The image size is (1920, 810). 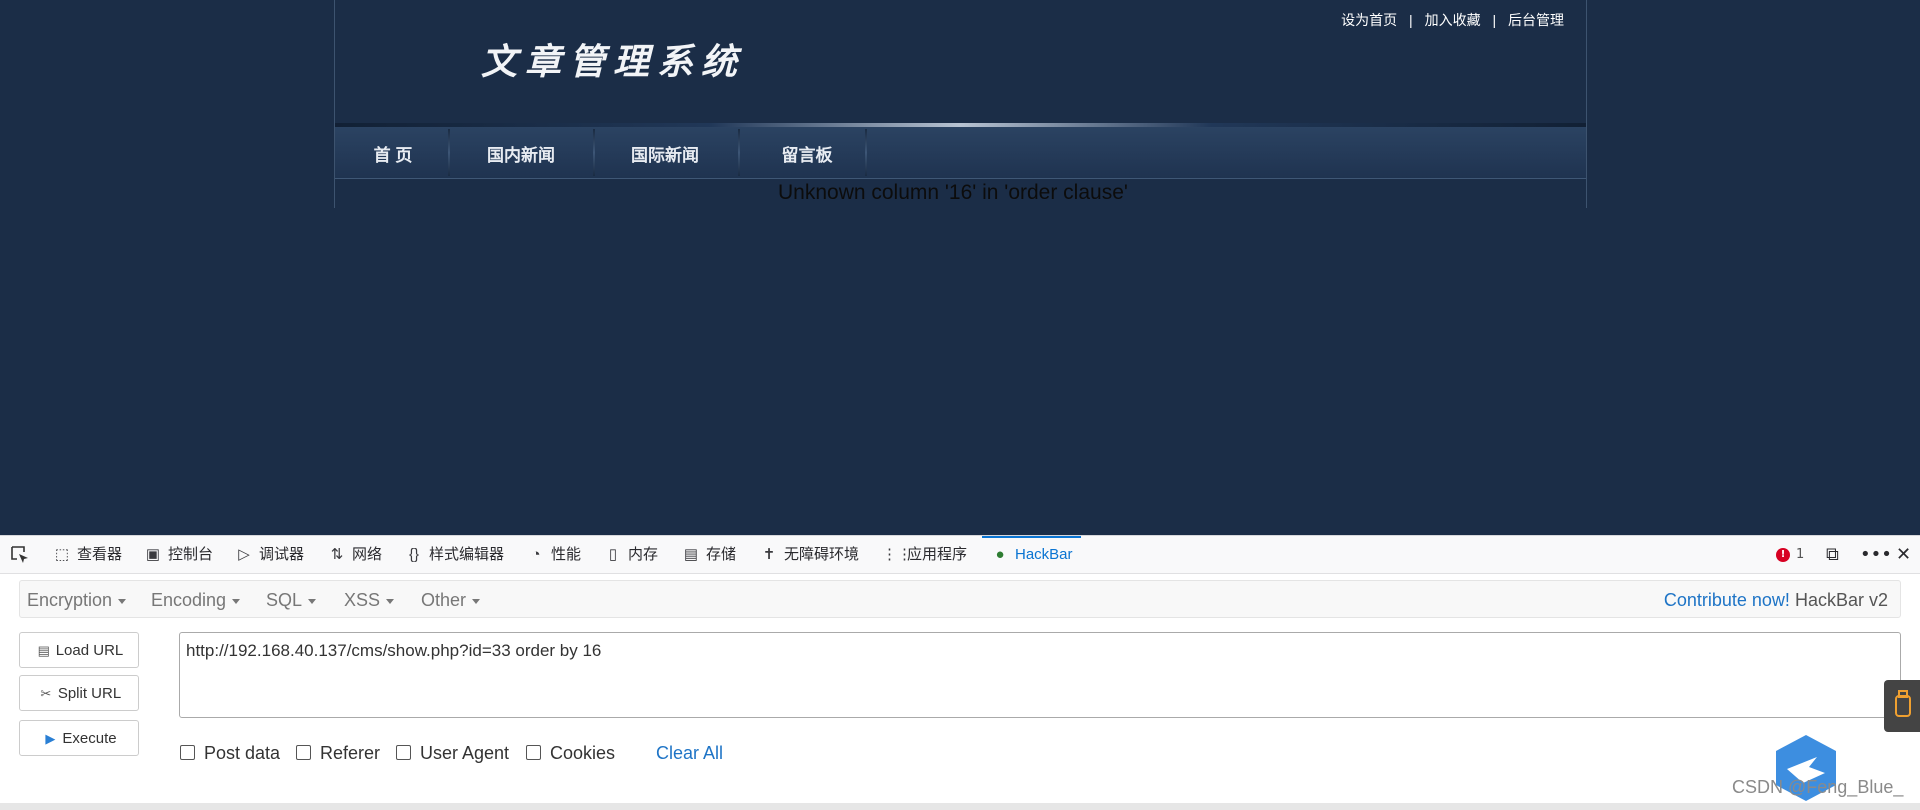 What do you see at coordinates (897, 554) in the screenshot?
I see `application-icon: ⋮⋮` at bounding box center [897, 554].